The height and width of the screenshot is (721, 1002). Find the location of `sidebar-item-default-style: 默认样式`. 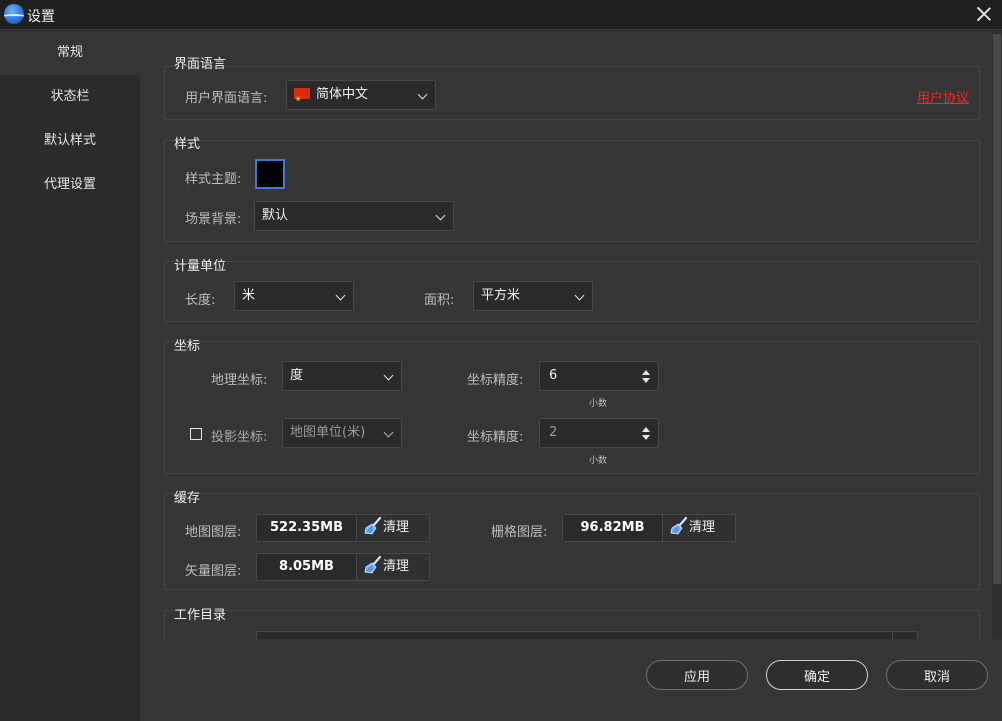

sidebar-item-default-style: 默认样式 is located at coordinates (70, 141).